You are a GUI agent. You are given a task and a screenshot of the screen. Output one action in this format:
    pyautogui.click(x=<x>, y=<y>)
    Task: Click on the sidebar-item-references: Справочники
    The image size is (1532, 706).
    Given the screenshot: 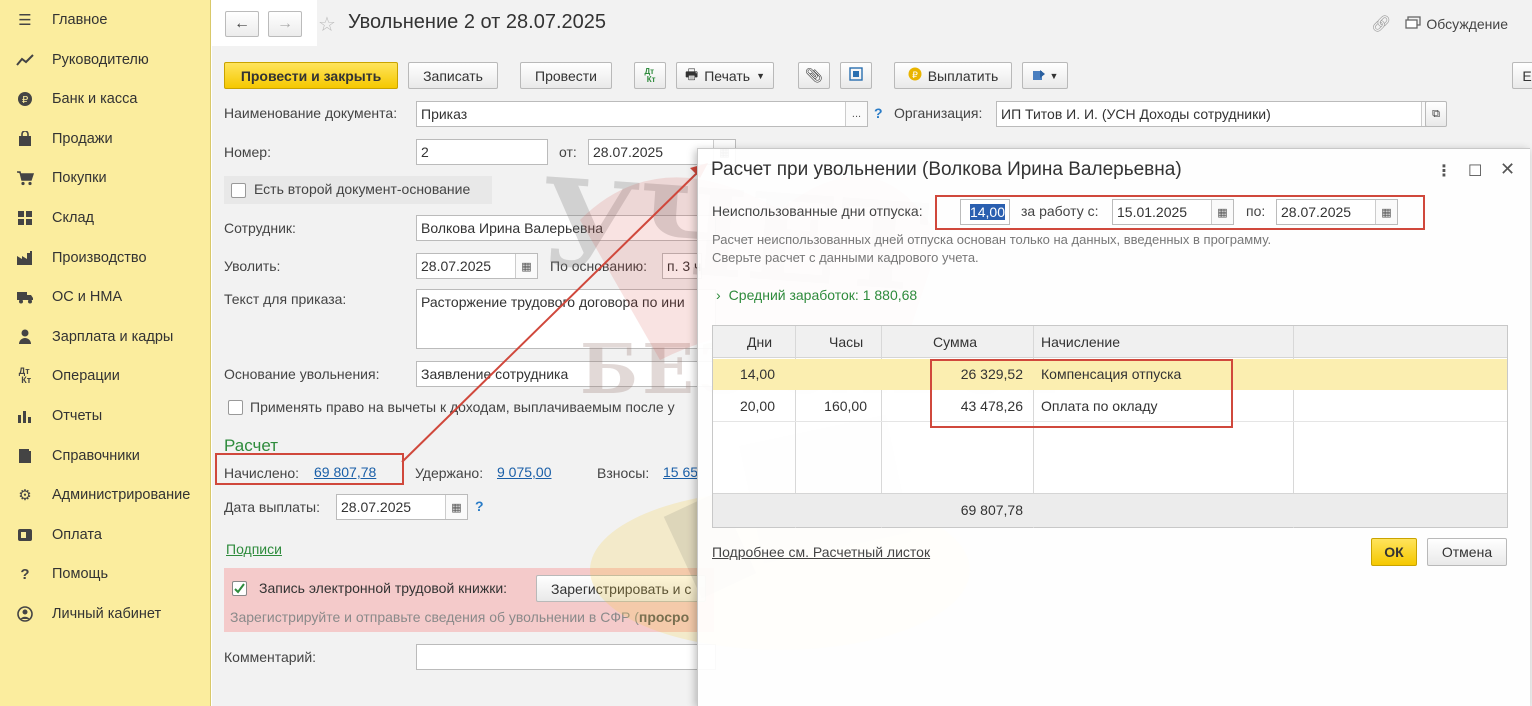 What is the action you would take?
    pyautogui.click(x=105, y=456)
    